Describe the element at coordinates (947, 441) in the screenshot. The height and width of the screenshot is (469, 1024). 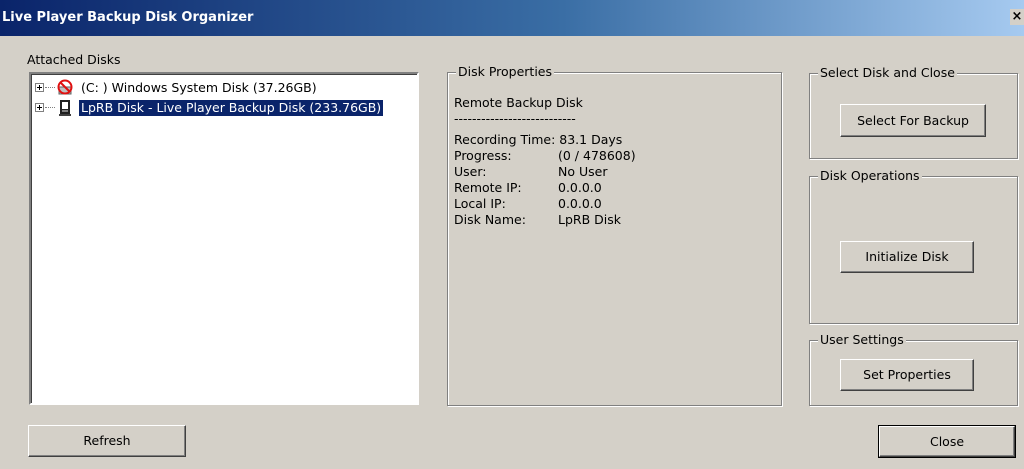
I see `close-button: Close` at that location.